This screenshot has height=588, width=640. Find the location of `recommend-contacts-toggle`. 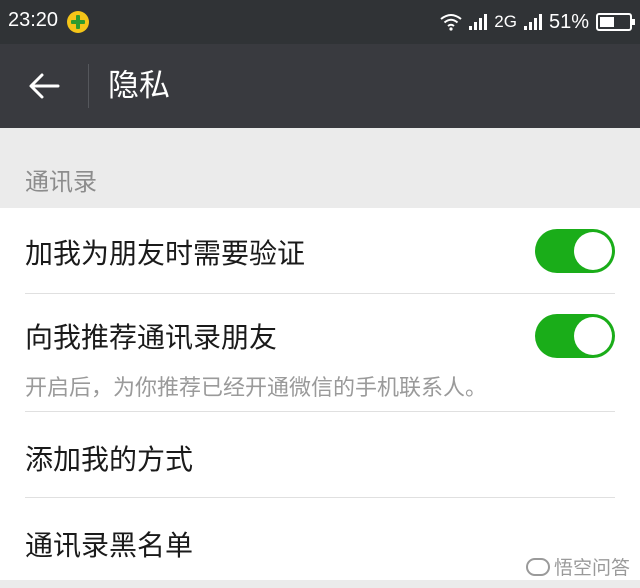

recommend-contacts-toggle is located at coordinates (575, 336).